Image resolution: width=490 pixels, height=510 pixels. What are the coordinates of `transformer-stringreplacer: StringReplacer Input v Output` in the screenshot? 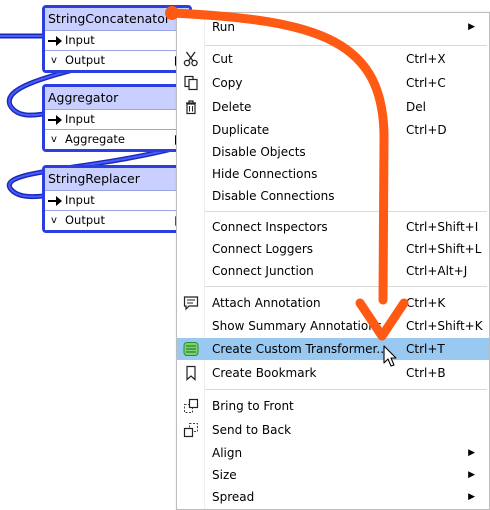 It's located at (117, 199).